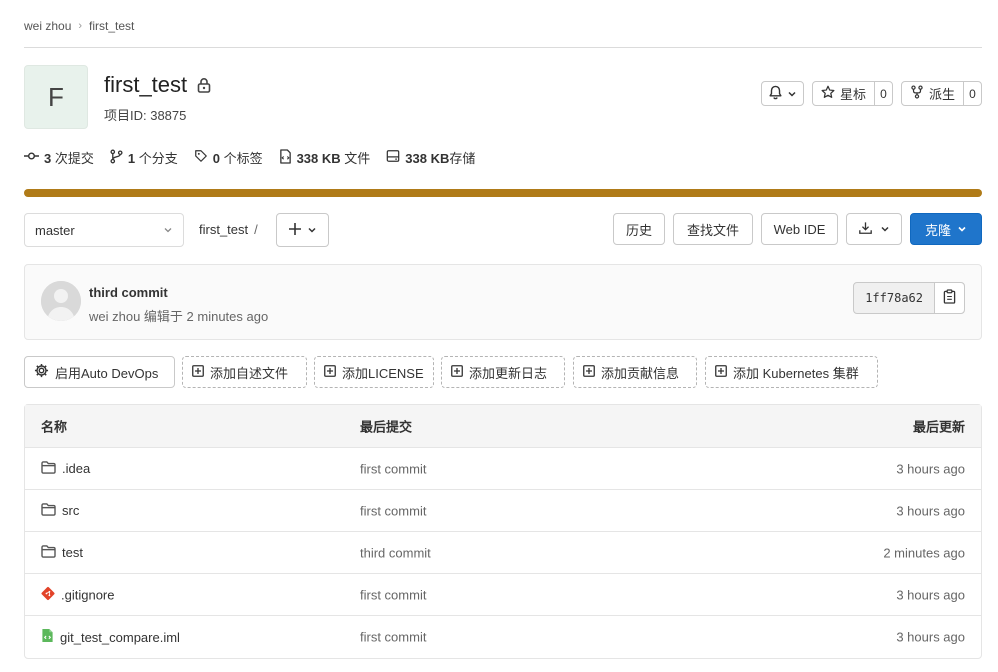  What do you see at coordinates (76, 468) in the screenshot?
I see `file-name-link: .idea` at bounding box center [76, 468].